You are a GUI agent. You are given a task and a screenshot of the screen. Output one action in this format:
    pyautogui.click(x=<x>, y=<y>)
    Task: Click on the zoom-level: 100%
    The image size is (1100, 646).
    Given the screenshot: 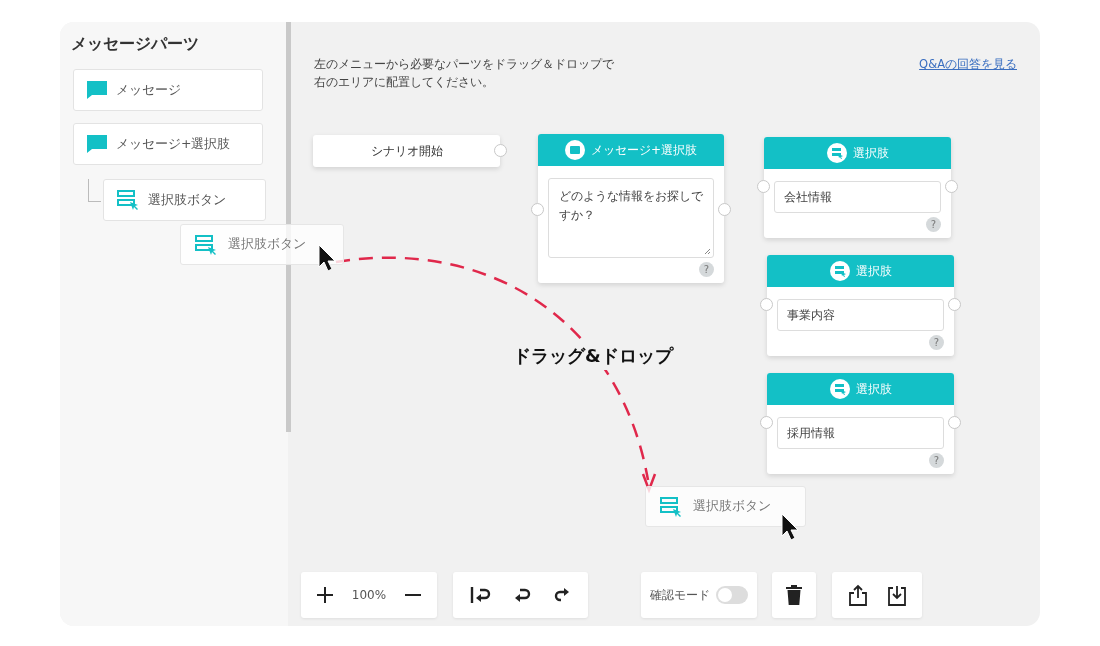 What is the action you would take?
    pyautogui.click(x=369, y=595)
    